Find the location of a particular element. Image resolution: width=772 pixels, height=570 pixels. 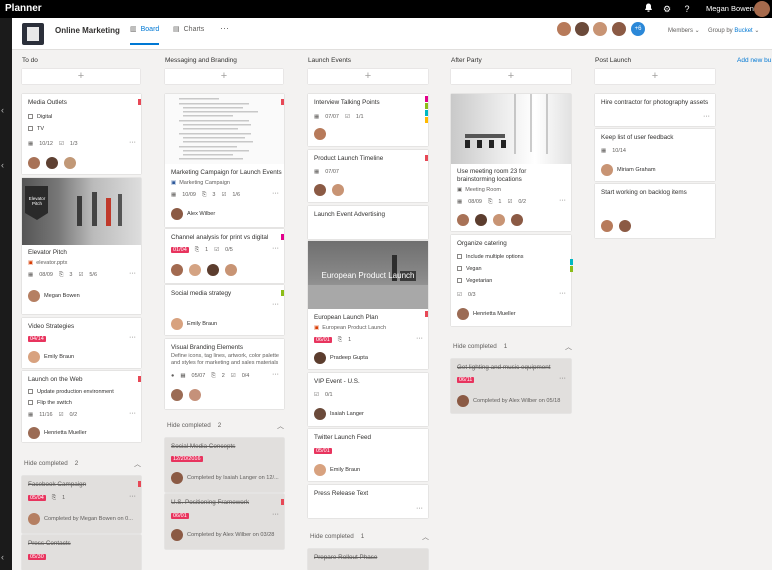

task-card: Press Release Text ··· is located at coordinates (368, 501).